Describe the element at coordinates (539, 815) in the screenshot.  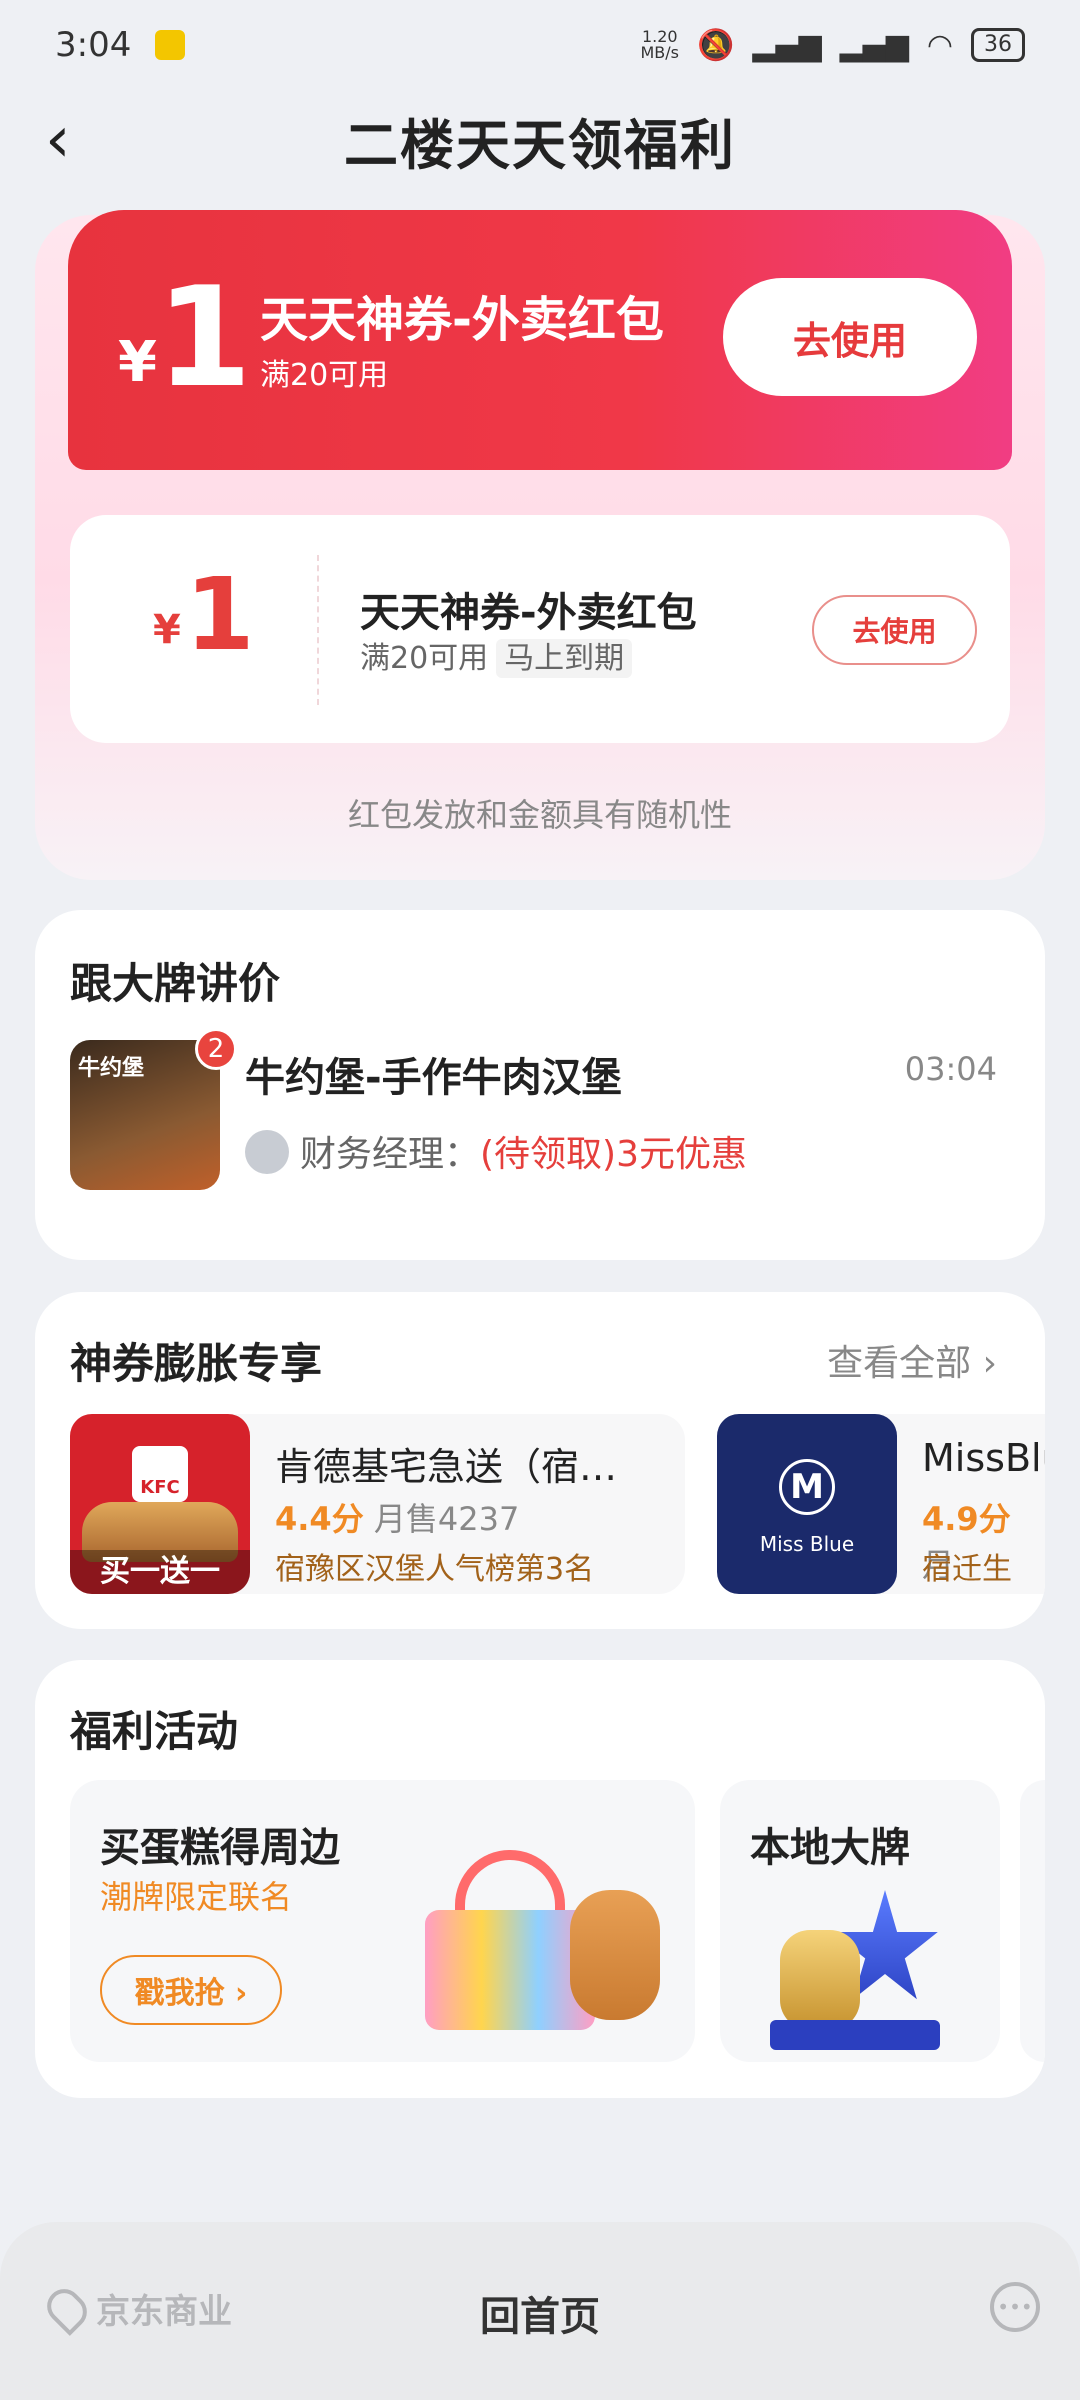
I see `coupon-note: 红包发放和金额具有随机性` at that location.